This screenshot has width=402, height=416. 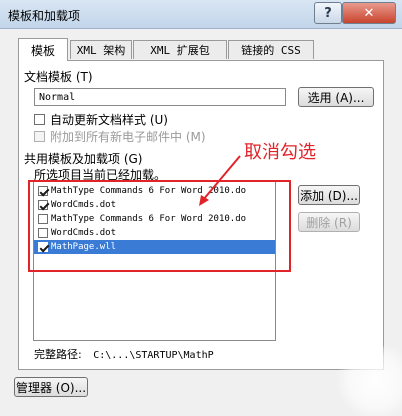 I want to click on full-path-row: 完整路径: C:\...\STARTUP\MathP, so click(x=124, y=354).